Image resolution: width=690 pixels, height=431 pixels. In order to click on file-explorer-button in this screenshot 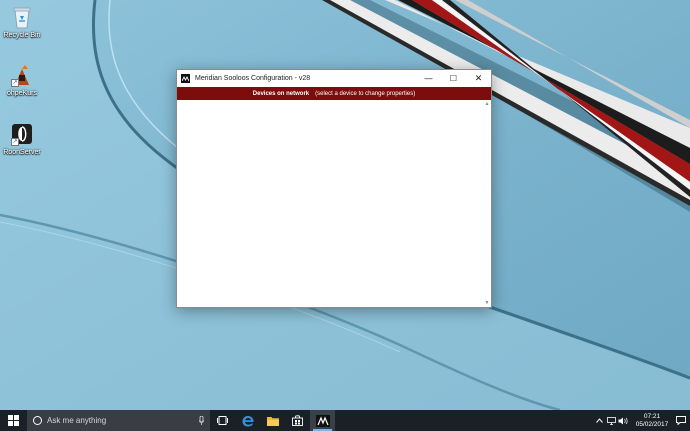, I will do `click(272, 420)`.